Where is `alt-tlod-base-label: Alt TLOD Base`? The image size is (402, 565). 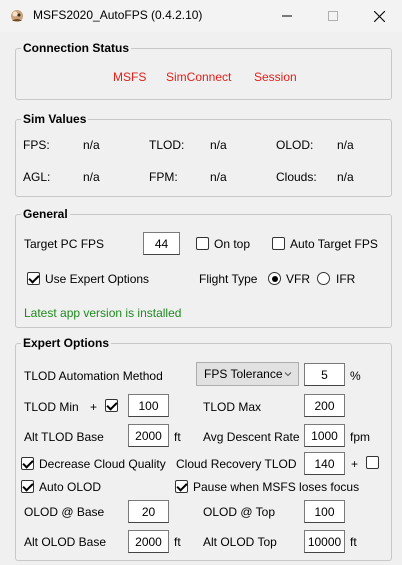
alt-tlod-base-label: Alt TLOD Base is located at coordinates (64, 437).